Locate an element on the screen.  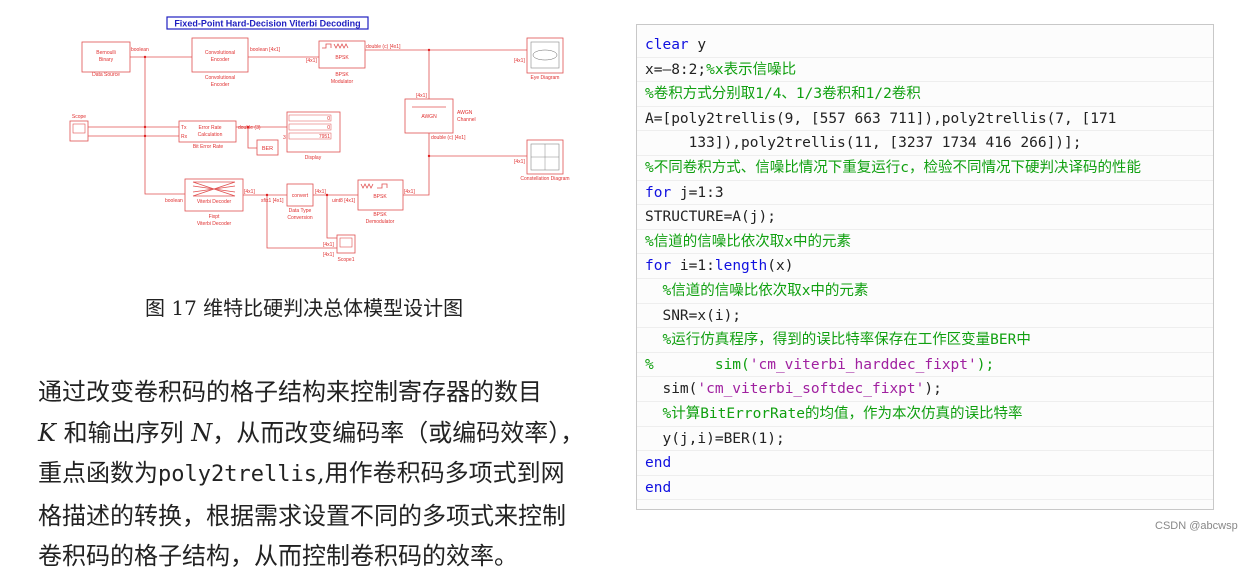
block-constellation-diagram: Constellation Diagram is located at coordinates (545, 160).